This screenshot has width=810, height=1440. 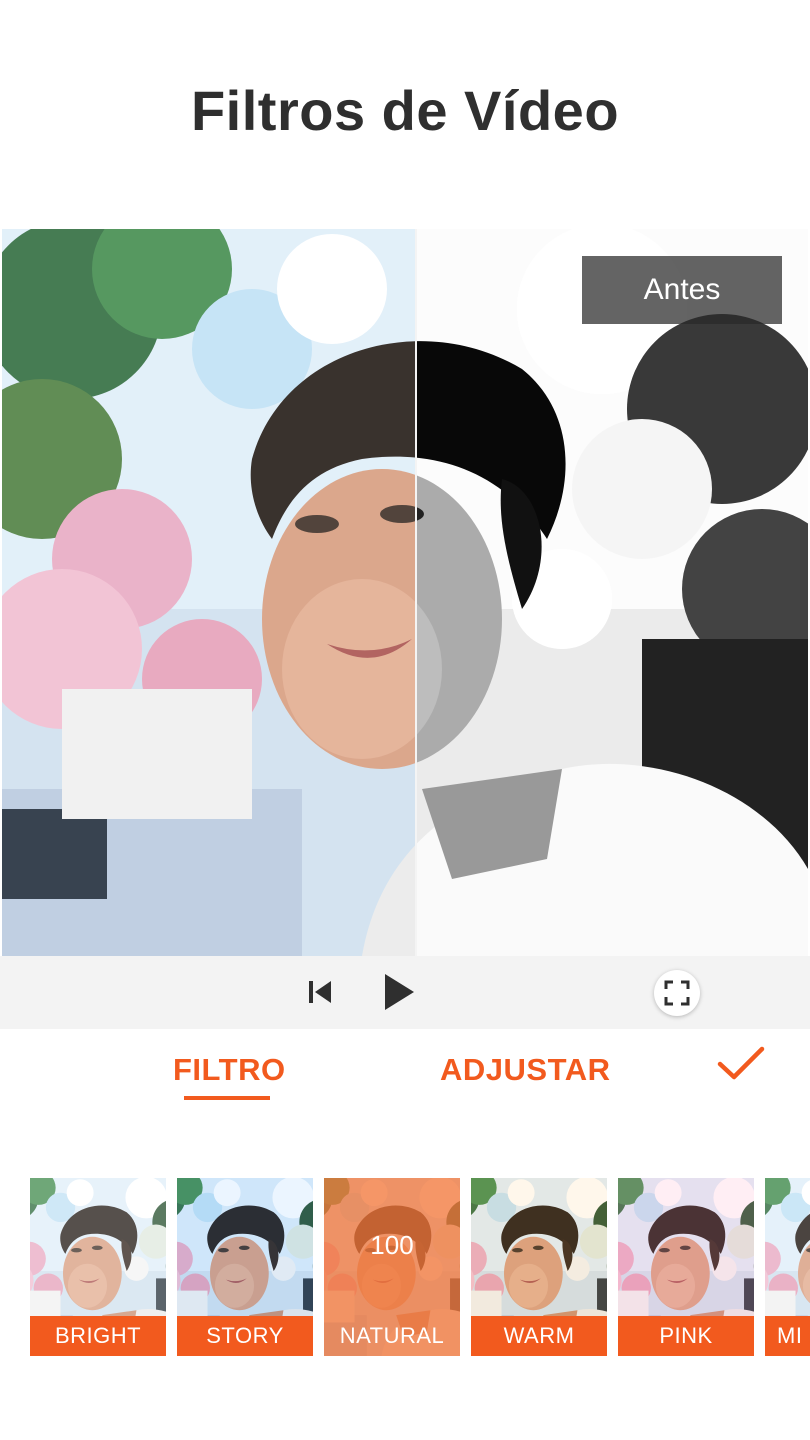 What do you see at coordinates (245, 1336) in the screenshot?
I see `filter-label: STORY` at bounding box center [245, 1336].